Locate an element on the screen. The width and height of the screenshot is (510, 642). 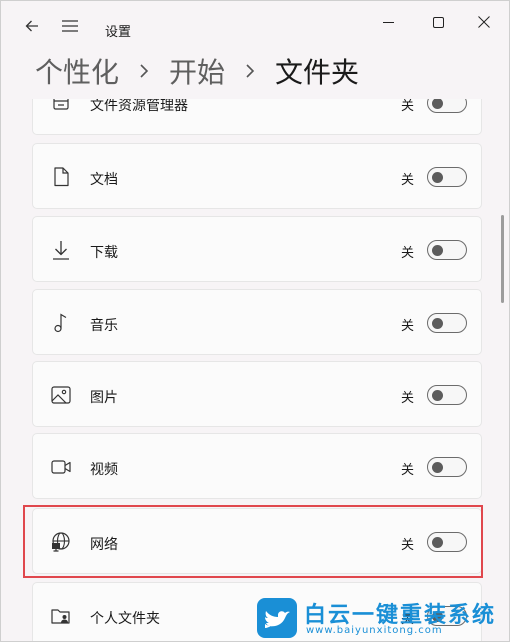
breadcrumb: 个性化 开始 文件夹 is located at coordinates (197, 71).